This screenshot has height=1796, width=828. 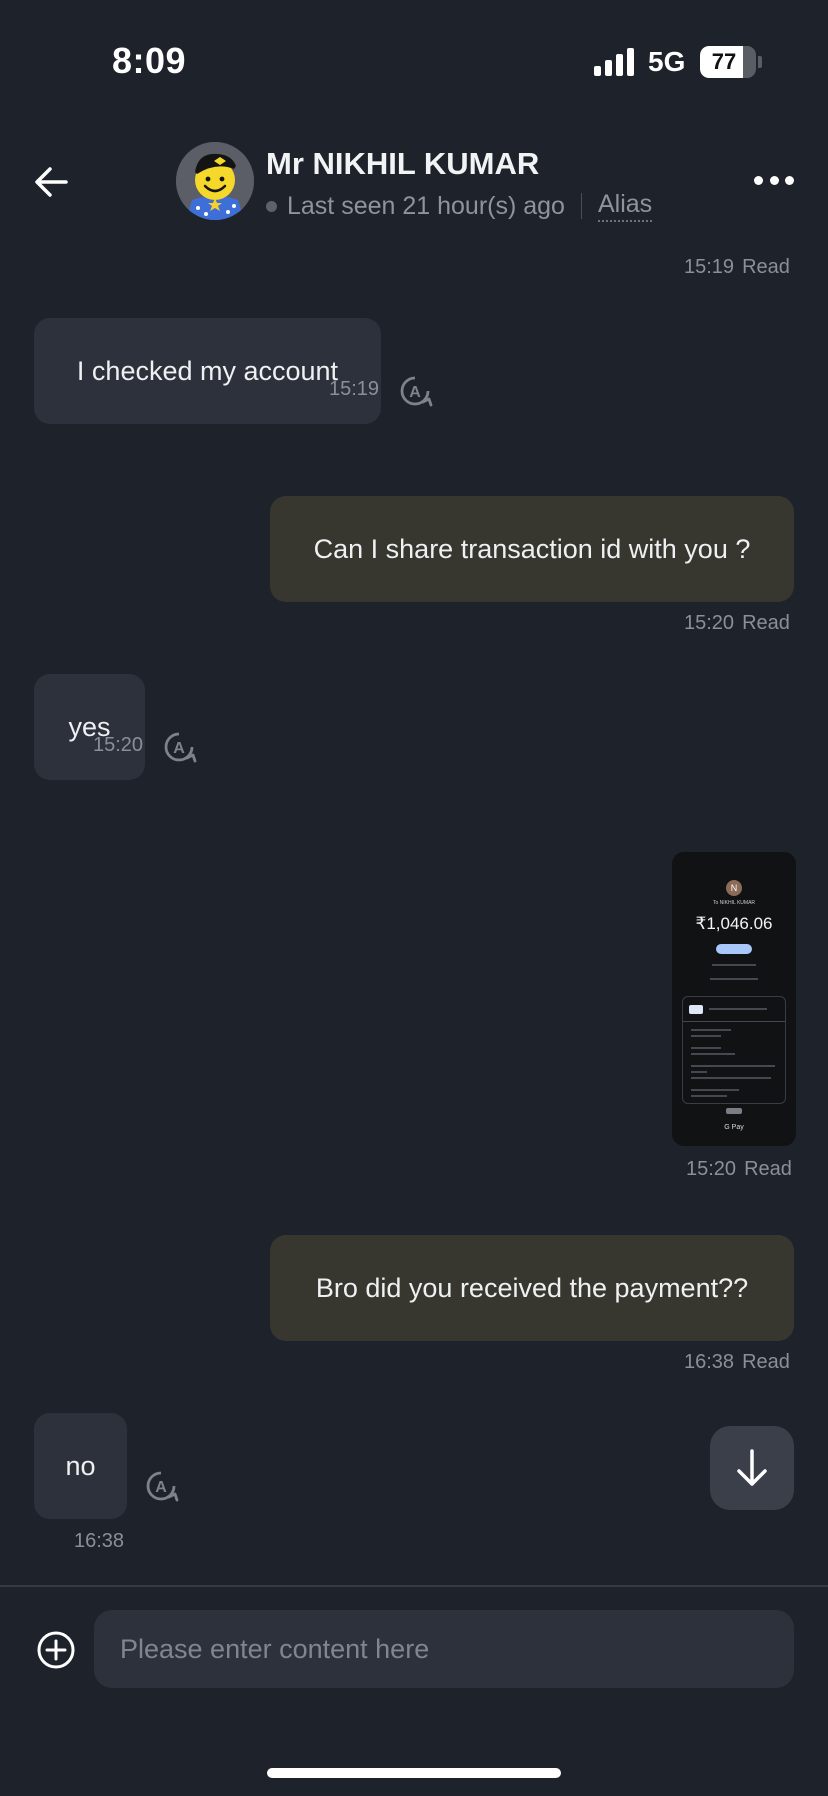 I want to click on message-text: no, so click(x=80, y=1466).